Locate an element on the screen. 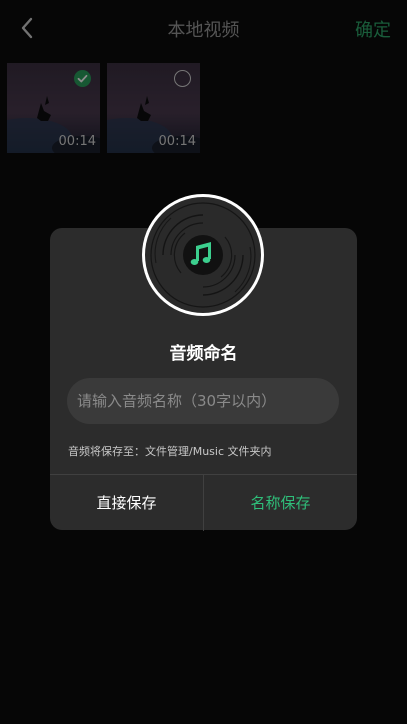  save-path-hint: 音频将保存至：文件管理/Music 文件夹内 is located at coordinates (170, 451).